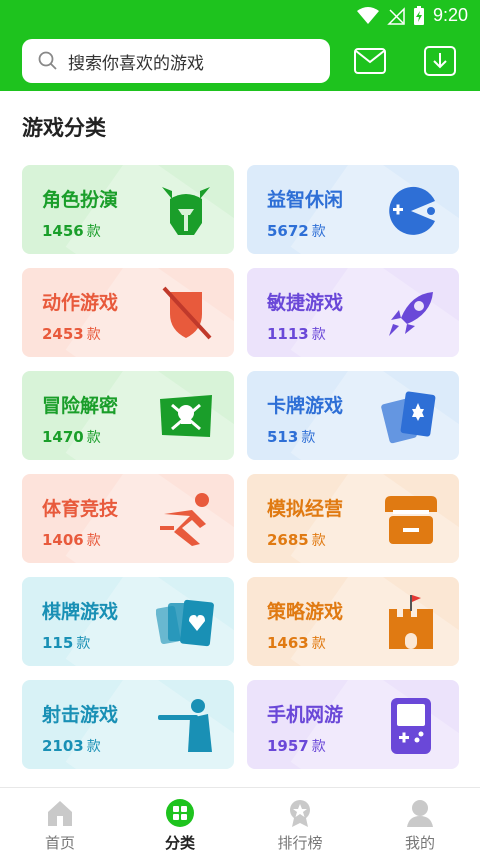 This screenshot has height=853, width=480. I want to click on no-signal-icon, so click(396, 15).